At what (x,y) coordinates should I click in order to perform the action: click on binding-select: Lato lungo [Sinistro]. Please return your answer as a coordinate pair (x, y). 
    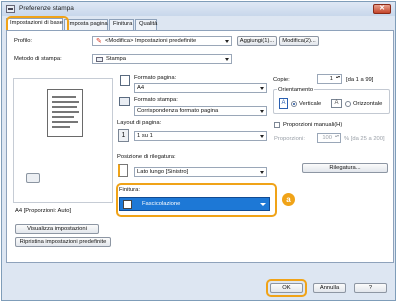
    Looking at the image, I should click on (200, 172).